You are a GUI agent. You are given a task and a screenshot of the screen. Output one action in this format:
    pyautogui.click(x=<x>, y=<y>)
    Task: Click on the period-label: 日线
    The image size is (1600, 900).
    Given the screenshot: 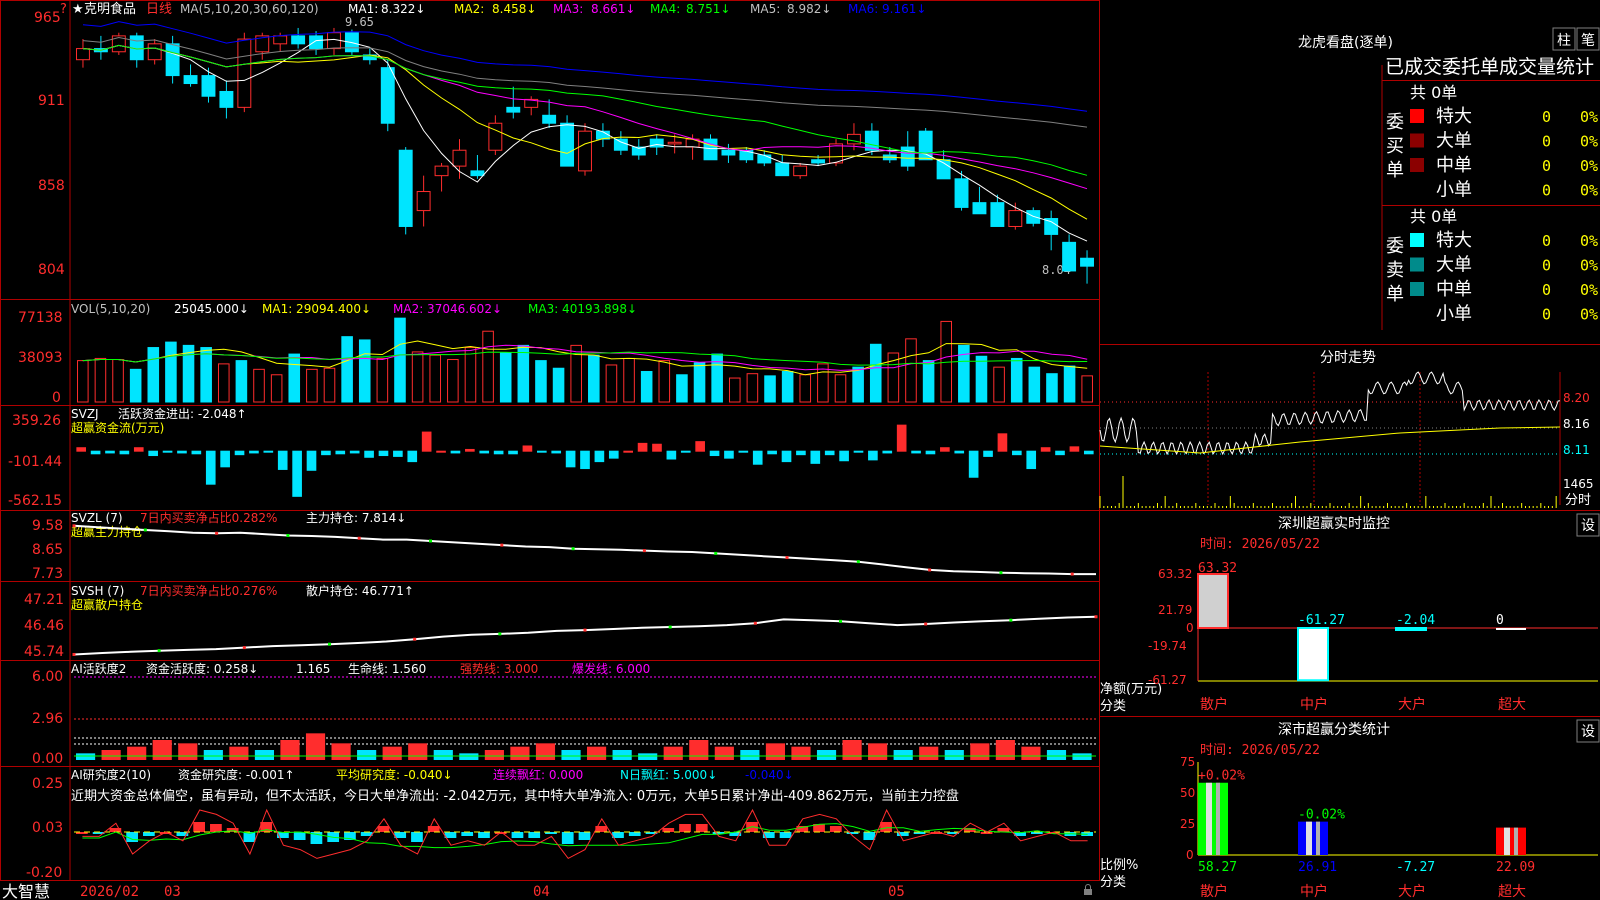 What is the action you would take?
    pyautogui.click(x=159, y=9)
    